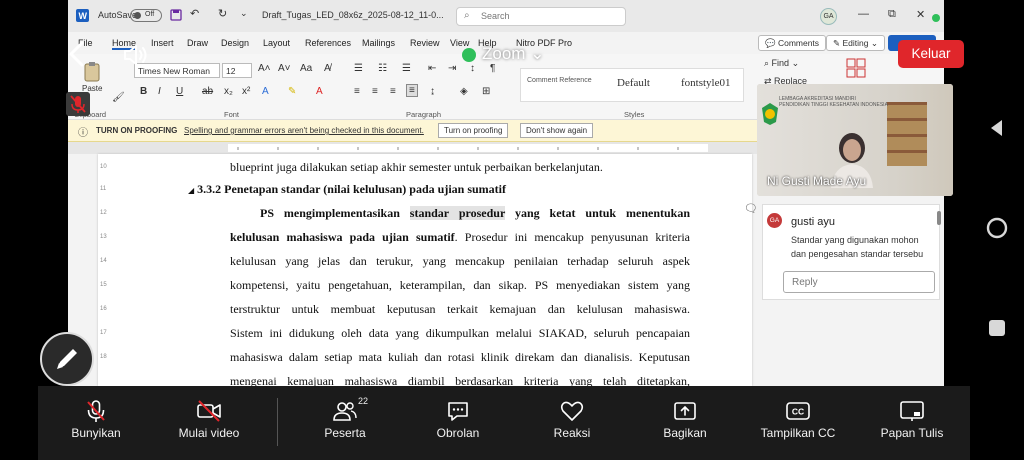 The height and width of the screenshot is (460, 1024). What do you see at coordinates (892, 14) in the screenshot?
I see `restore-icon: ⧉` at bounding box center [892, 14].